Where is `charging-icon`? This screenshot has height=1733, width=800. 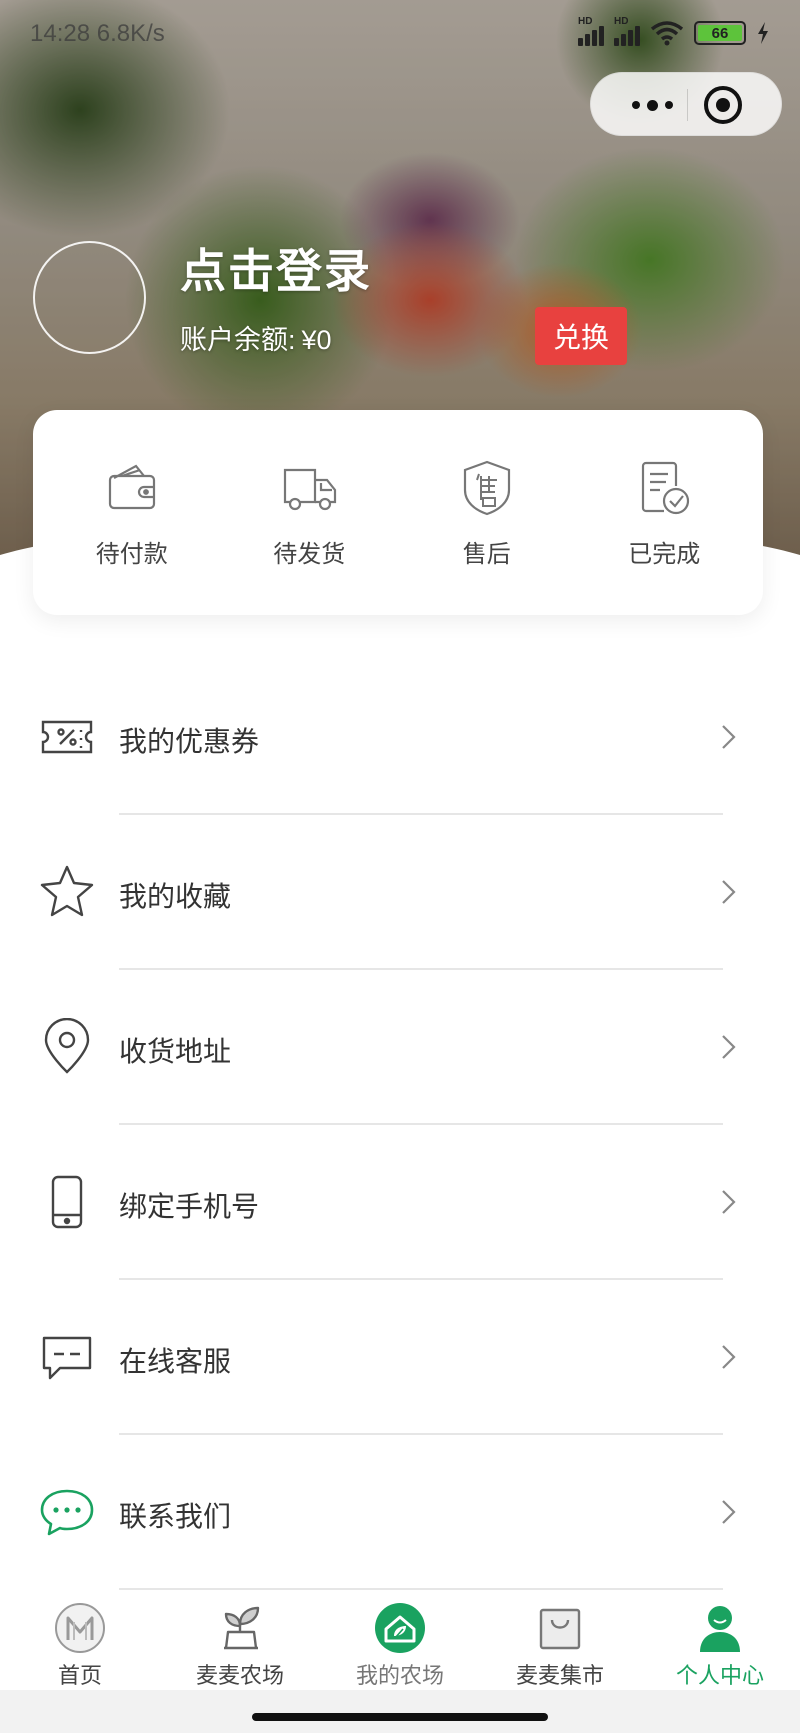 charging-icon is located at coordinates (763, 33).